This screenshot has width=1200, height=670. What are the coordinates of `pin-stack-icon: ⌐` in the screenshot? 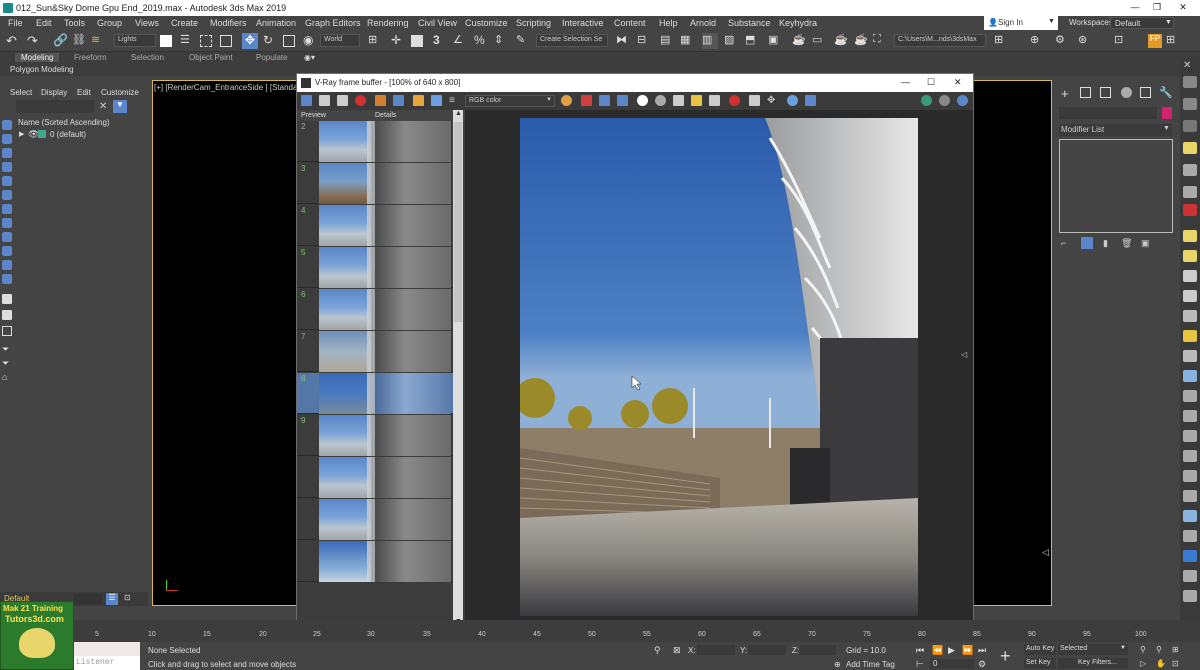 It's located at (1063, 243).